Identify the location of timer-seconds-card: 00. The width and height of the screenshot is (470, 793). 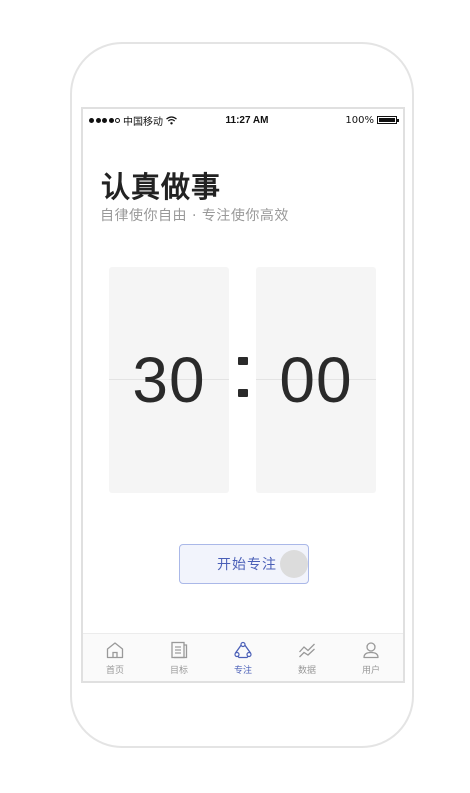
(316, 380).